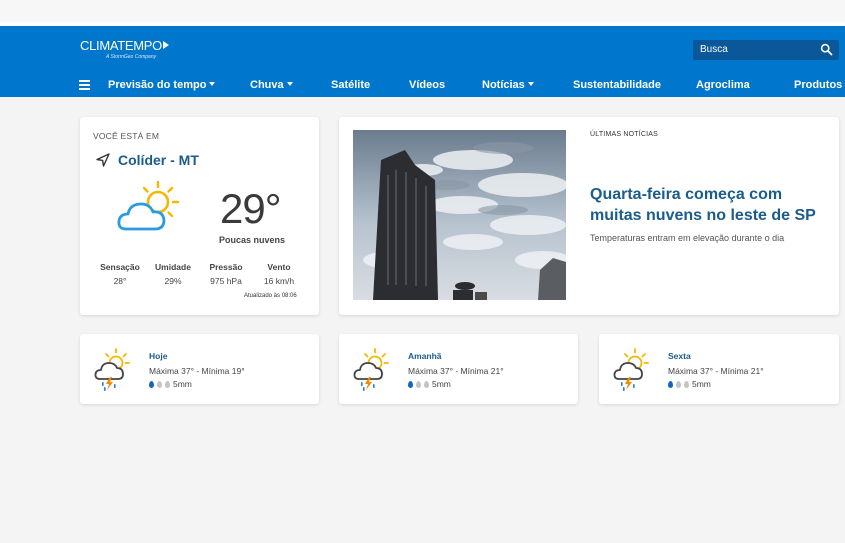 Image resolution: width=845 pixels, height=543 pixels. I want to click on search-icon, so click(826, 49).